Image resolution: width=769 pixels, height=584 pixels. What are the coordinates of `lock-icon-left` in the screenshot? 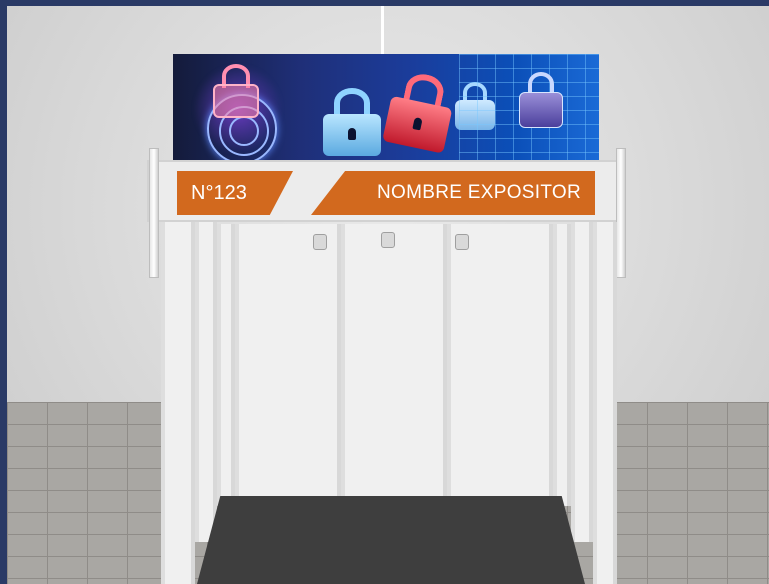 It's located at (236, 92).